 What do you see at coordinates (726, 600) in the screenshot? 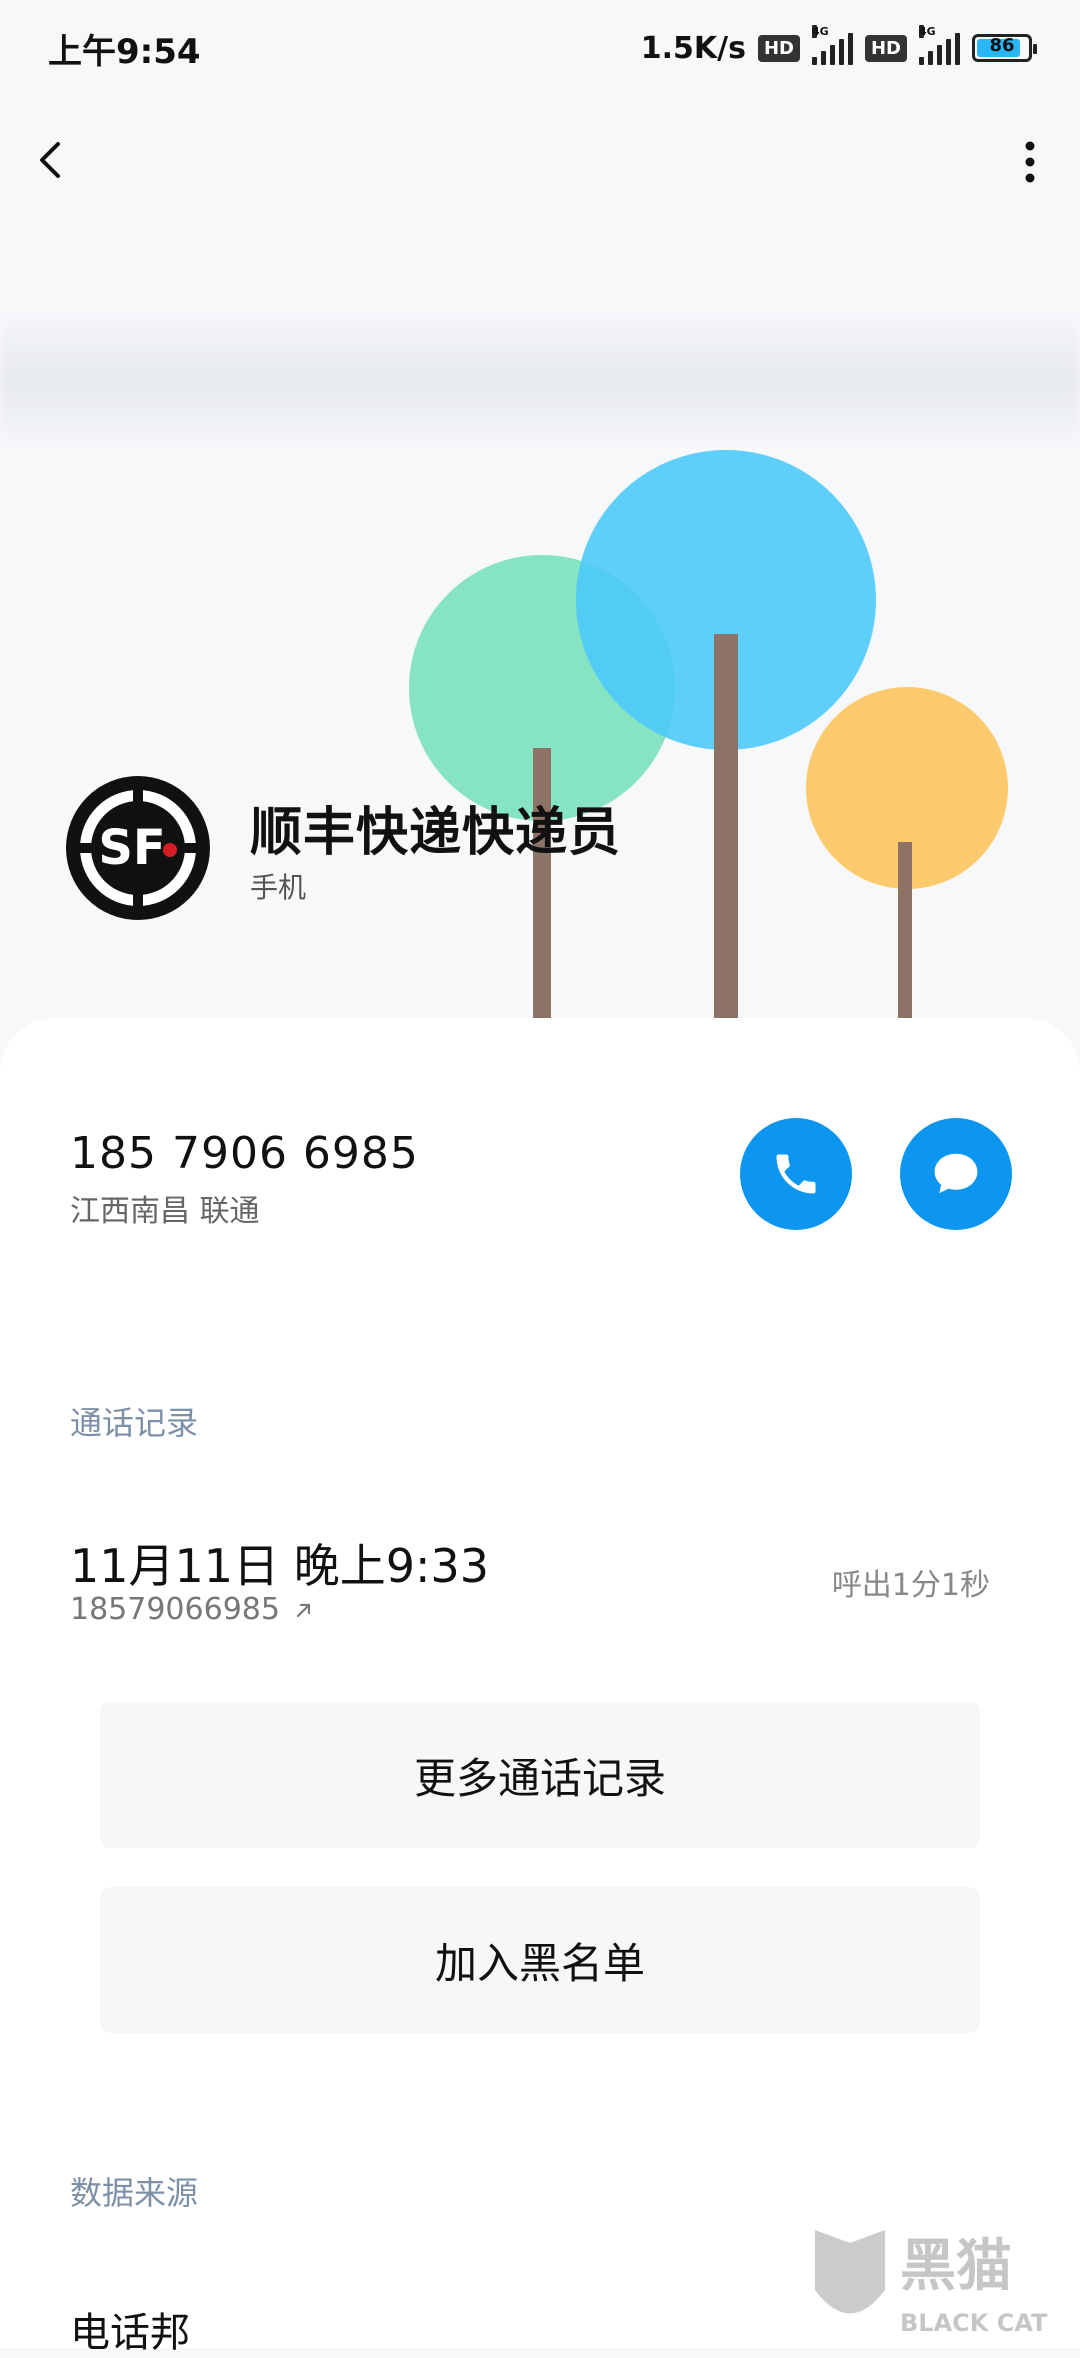
I see `tree-crown-blue` at bounding box center [726, 600].